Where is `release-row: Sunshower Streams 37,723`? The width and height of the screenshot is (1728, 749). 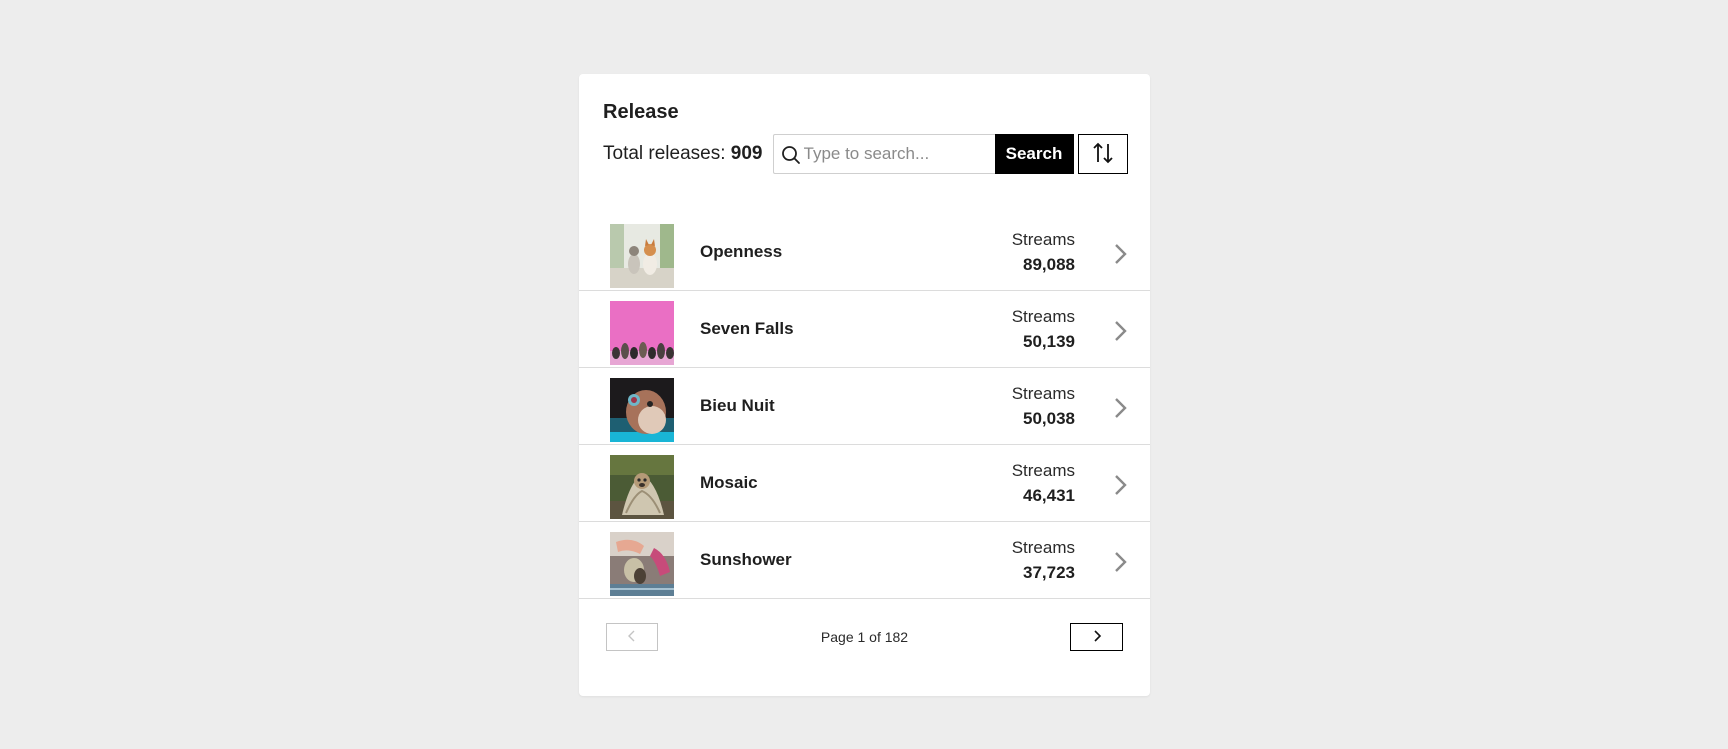
release-row: Sunshower Streams 37,723 is located at coordinates (864, 560).